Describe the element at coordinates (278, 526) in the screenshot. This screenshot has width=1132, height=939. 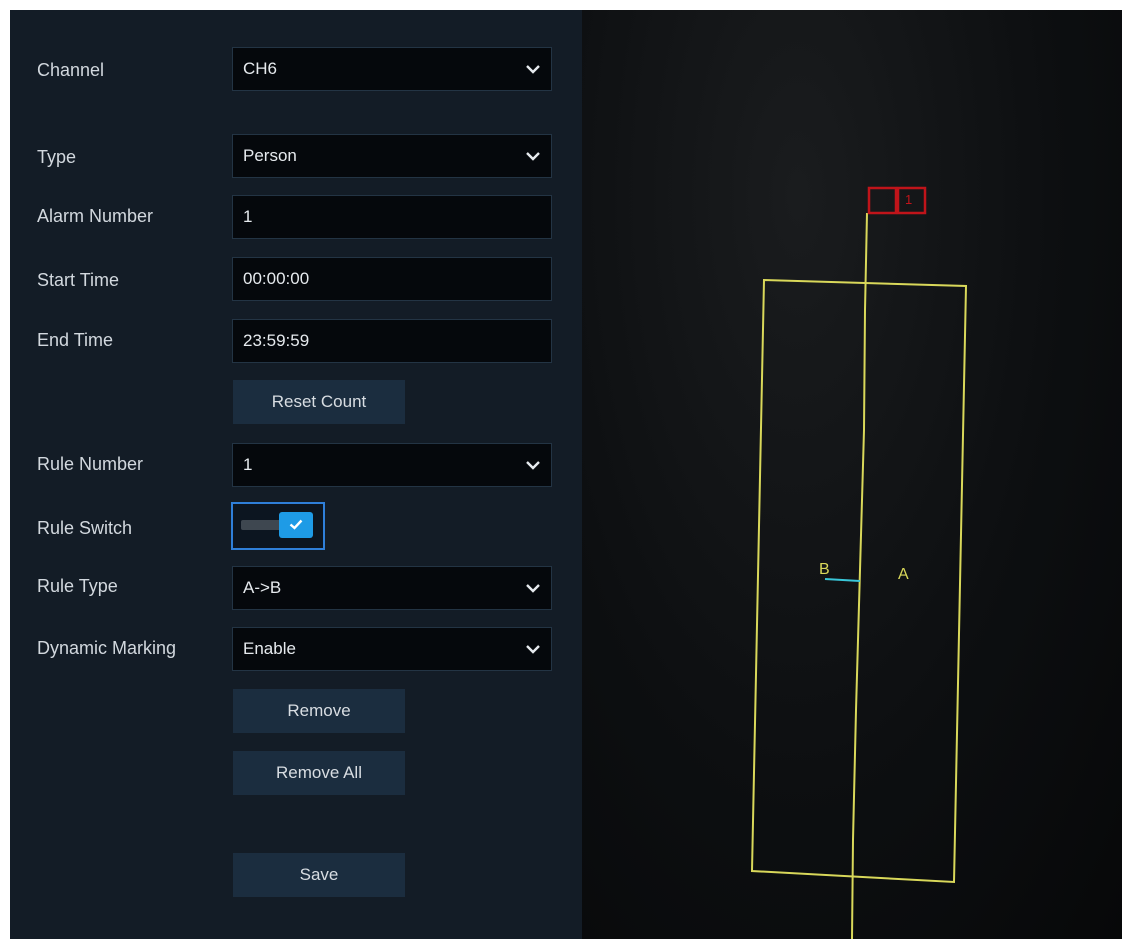
I see `rule-switch-toggle` at that location.